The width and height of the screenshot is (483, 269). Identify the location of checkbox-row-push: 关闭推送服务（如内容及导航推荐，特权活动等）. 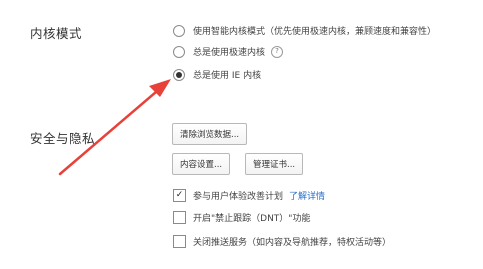
(282, 241).